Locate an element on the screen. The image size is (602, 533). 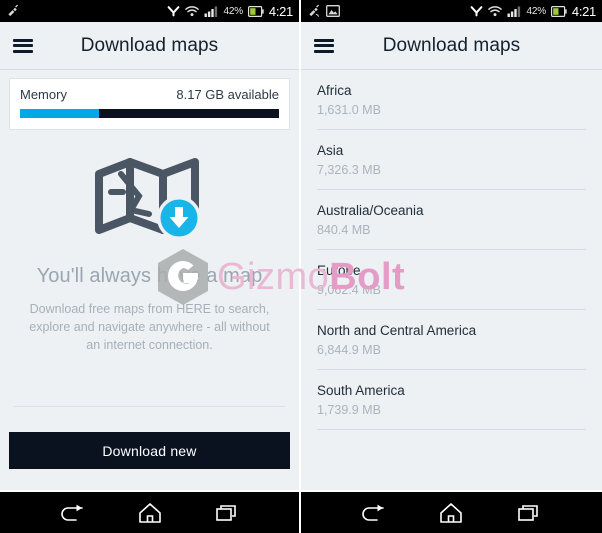
region-size: 9,062.4 MB is located at coordinates (349, 290).